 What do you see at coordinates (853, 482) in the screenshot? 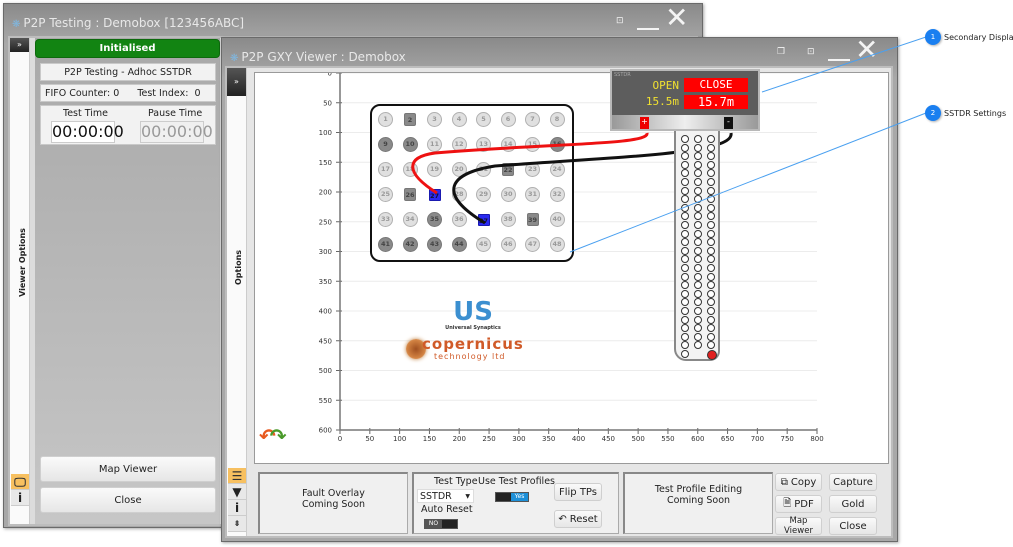
I see `capture-button: Capture` at bounding box center [853, 482].